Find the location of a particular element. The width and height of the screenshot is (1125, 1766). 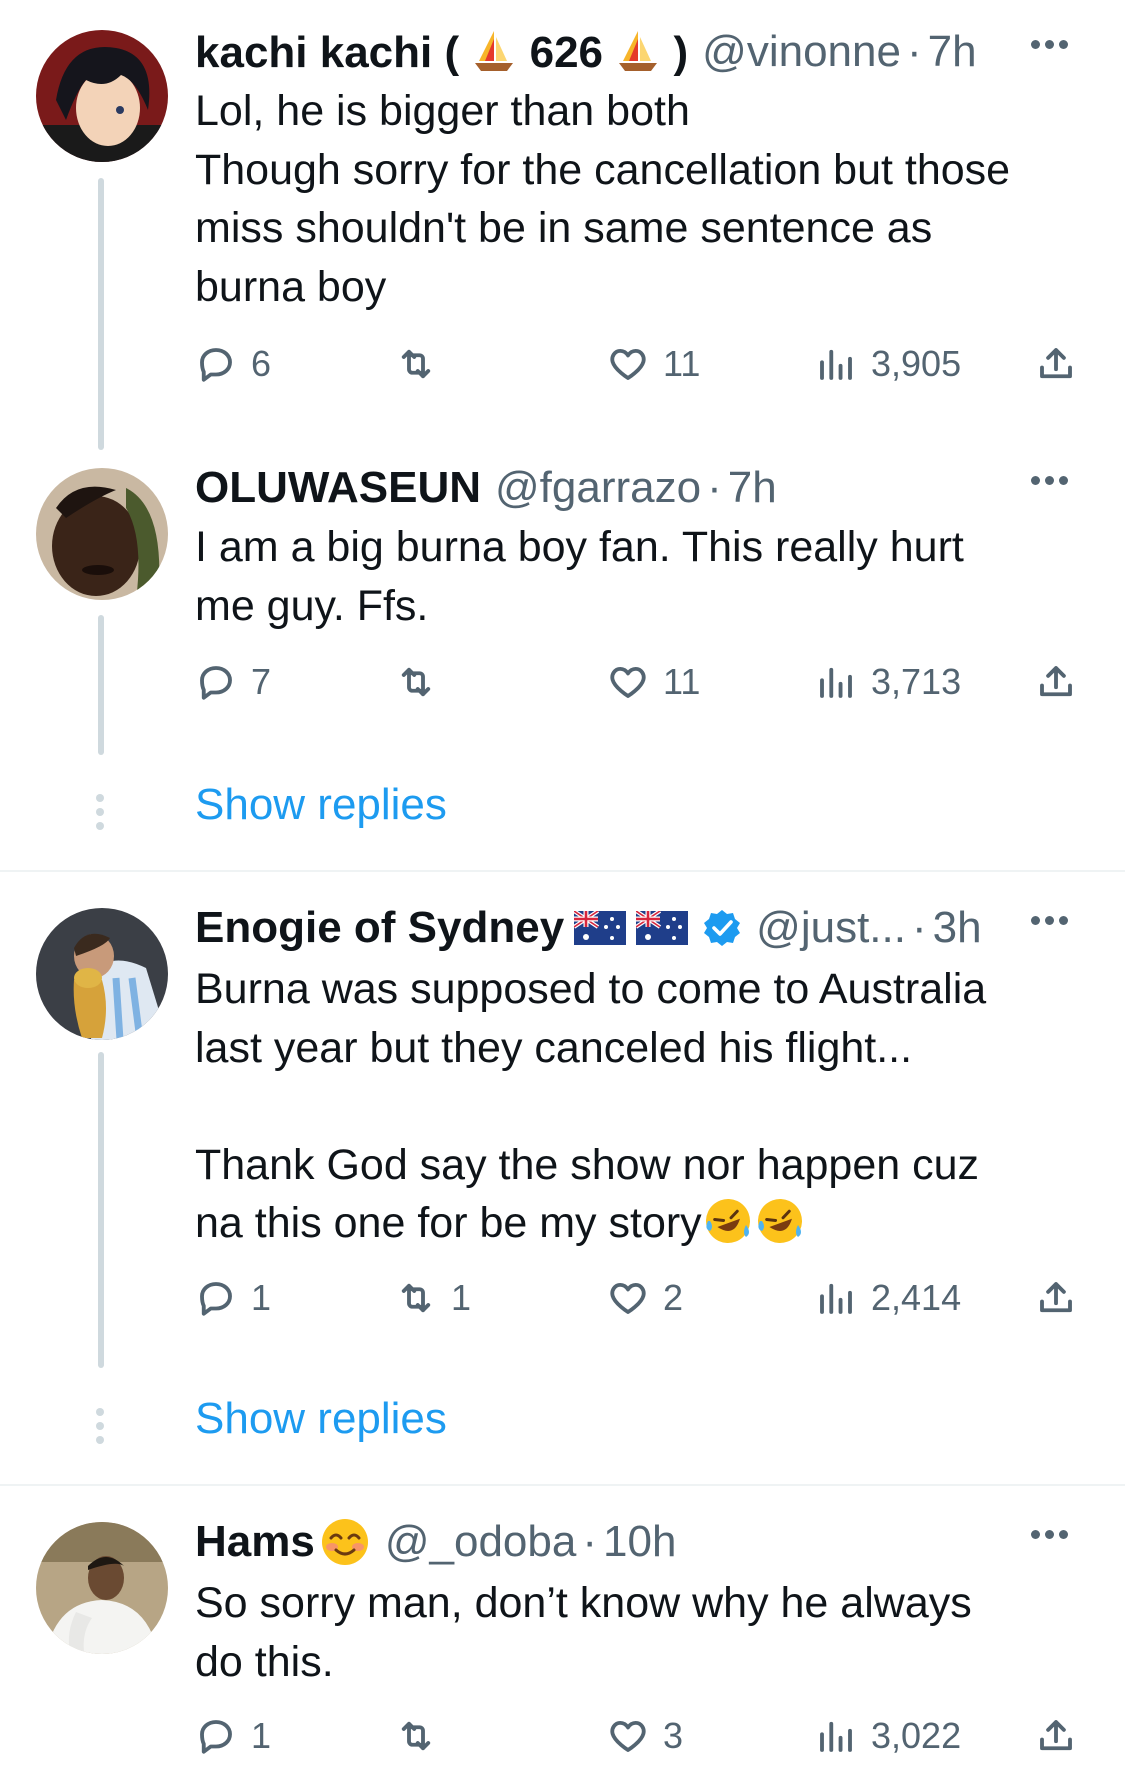

text-line: Thank God say the show nor happen cuz is located at coordinates (587, 1164).